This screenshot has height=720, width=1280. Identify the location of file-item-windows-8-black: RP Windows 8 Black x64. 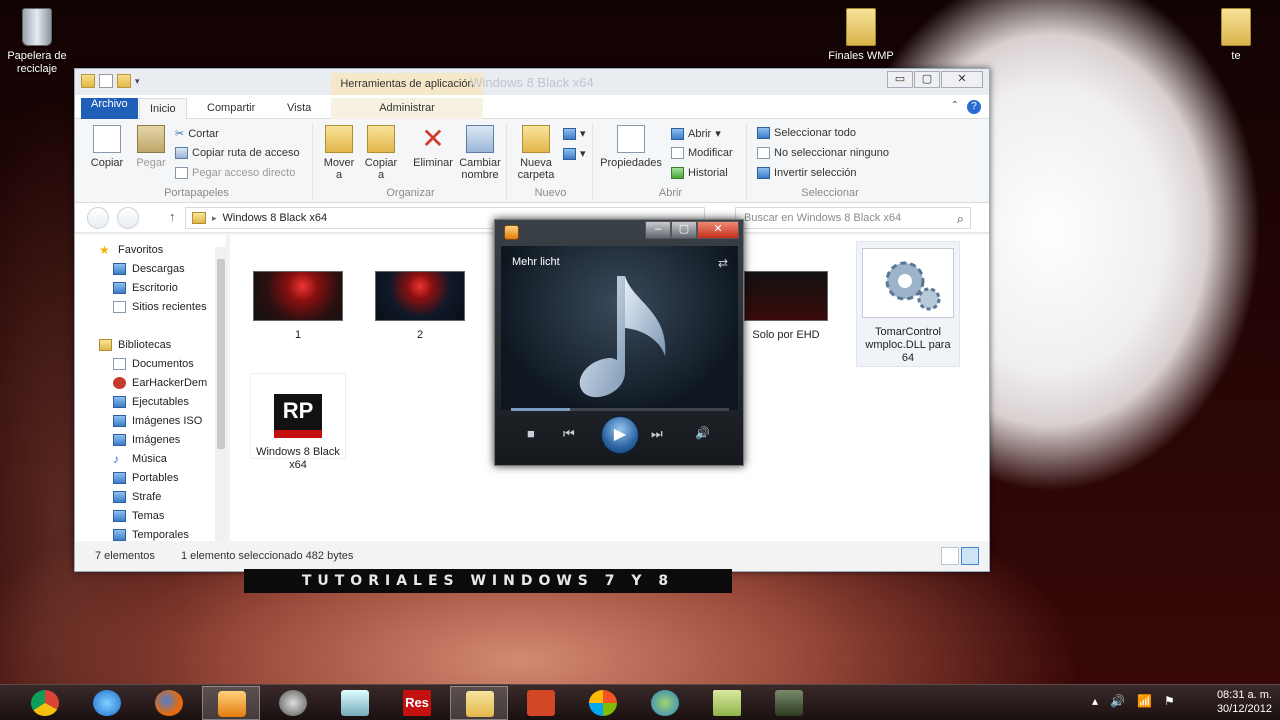
(298, 422).